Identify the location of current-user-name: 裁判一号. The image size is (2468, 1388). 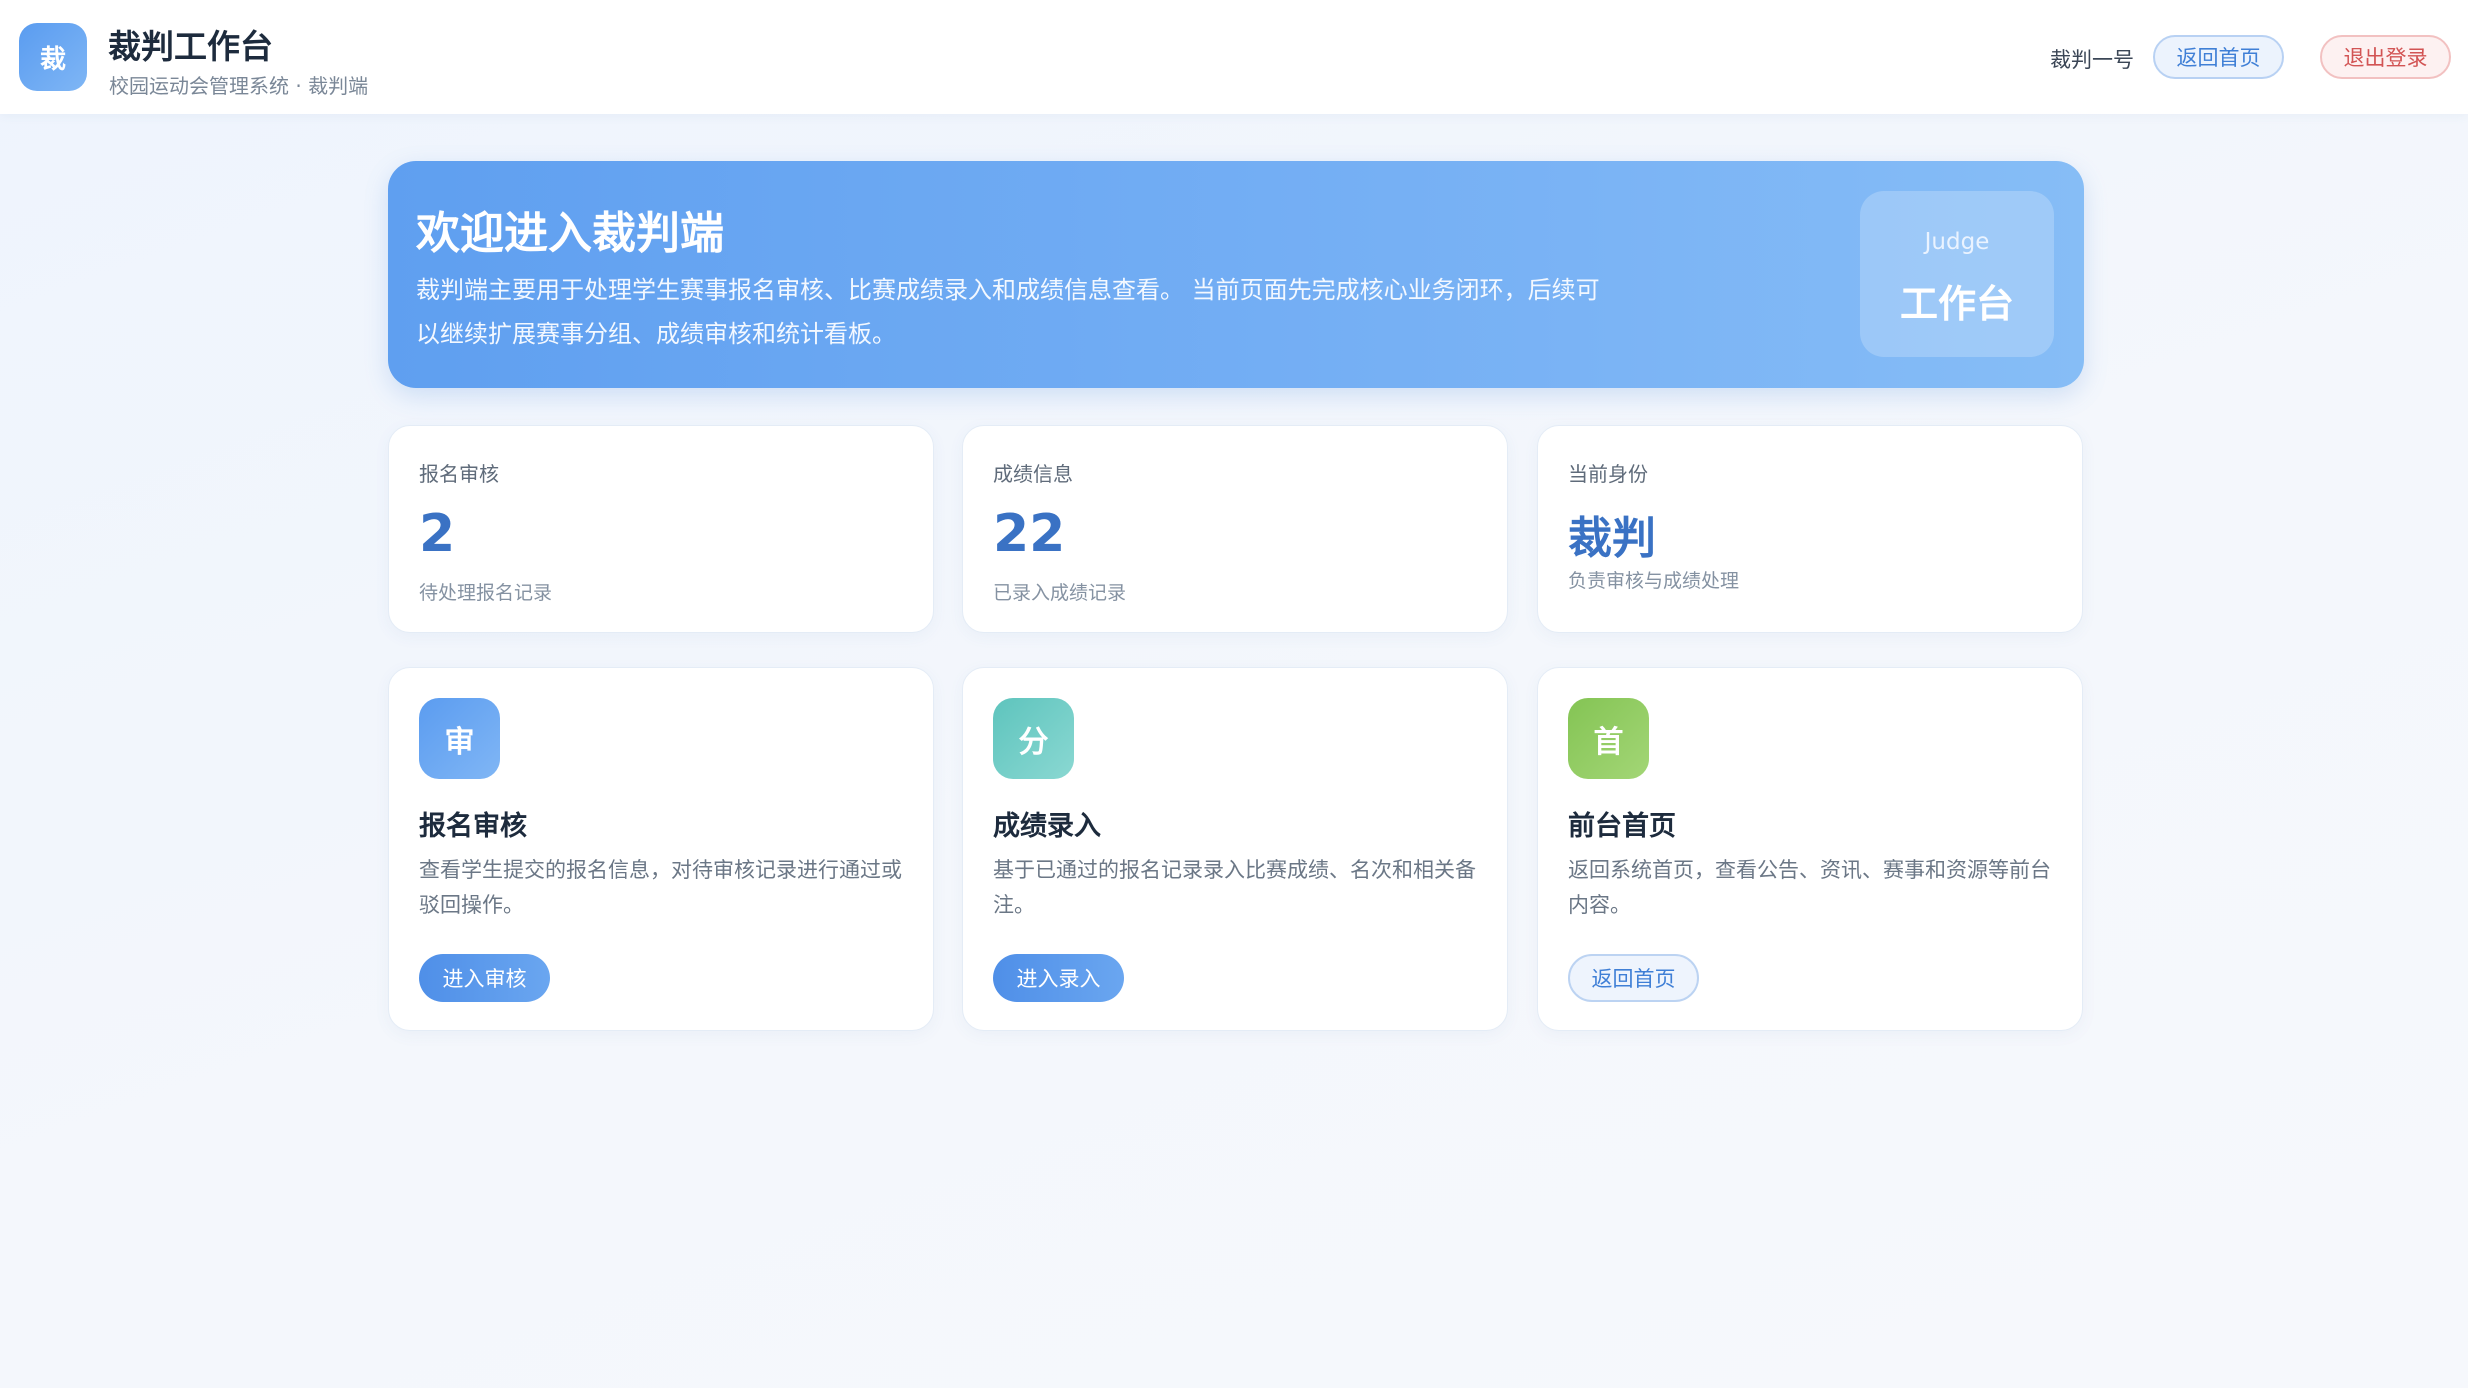
(2092, 60).